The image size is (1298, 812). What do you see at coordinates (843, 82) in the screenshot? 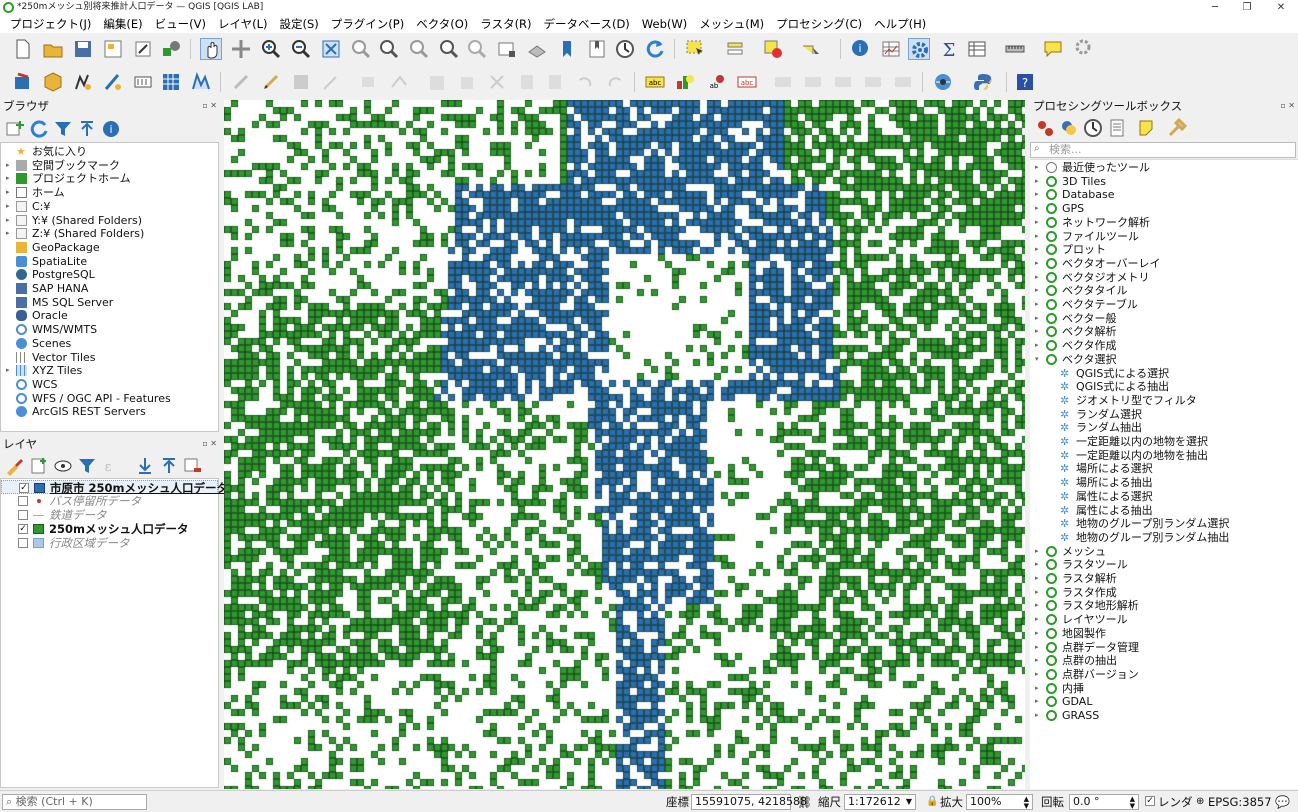
I see `change-label-icon` at bounding box center [843, 82].